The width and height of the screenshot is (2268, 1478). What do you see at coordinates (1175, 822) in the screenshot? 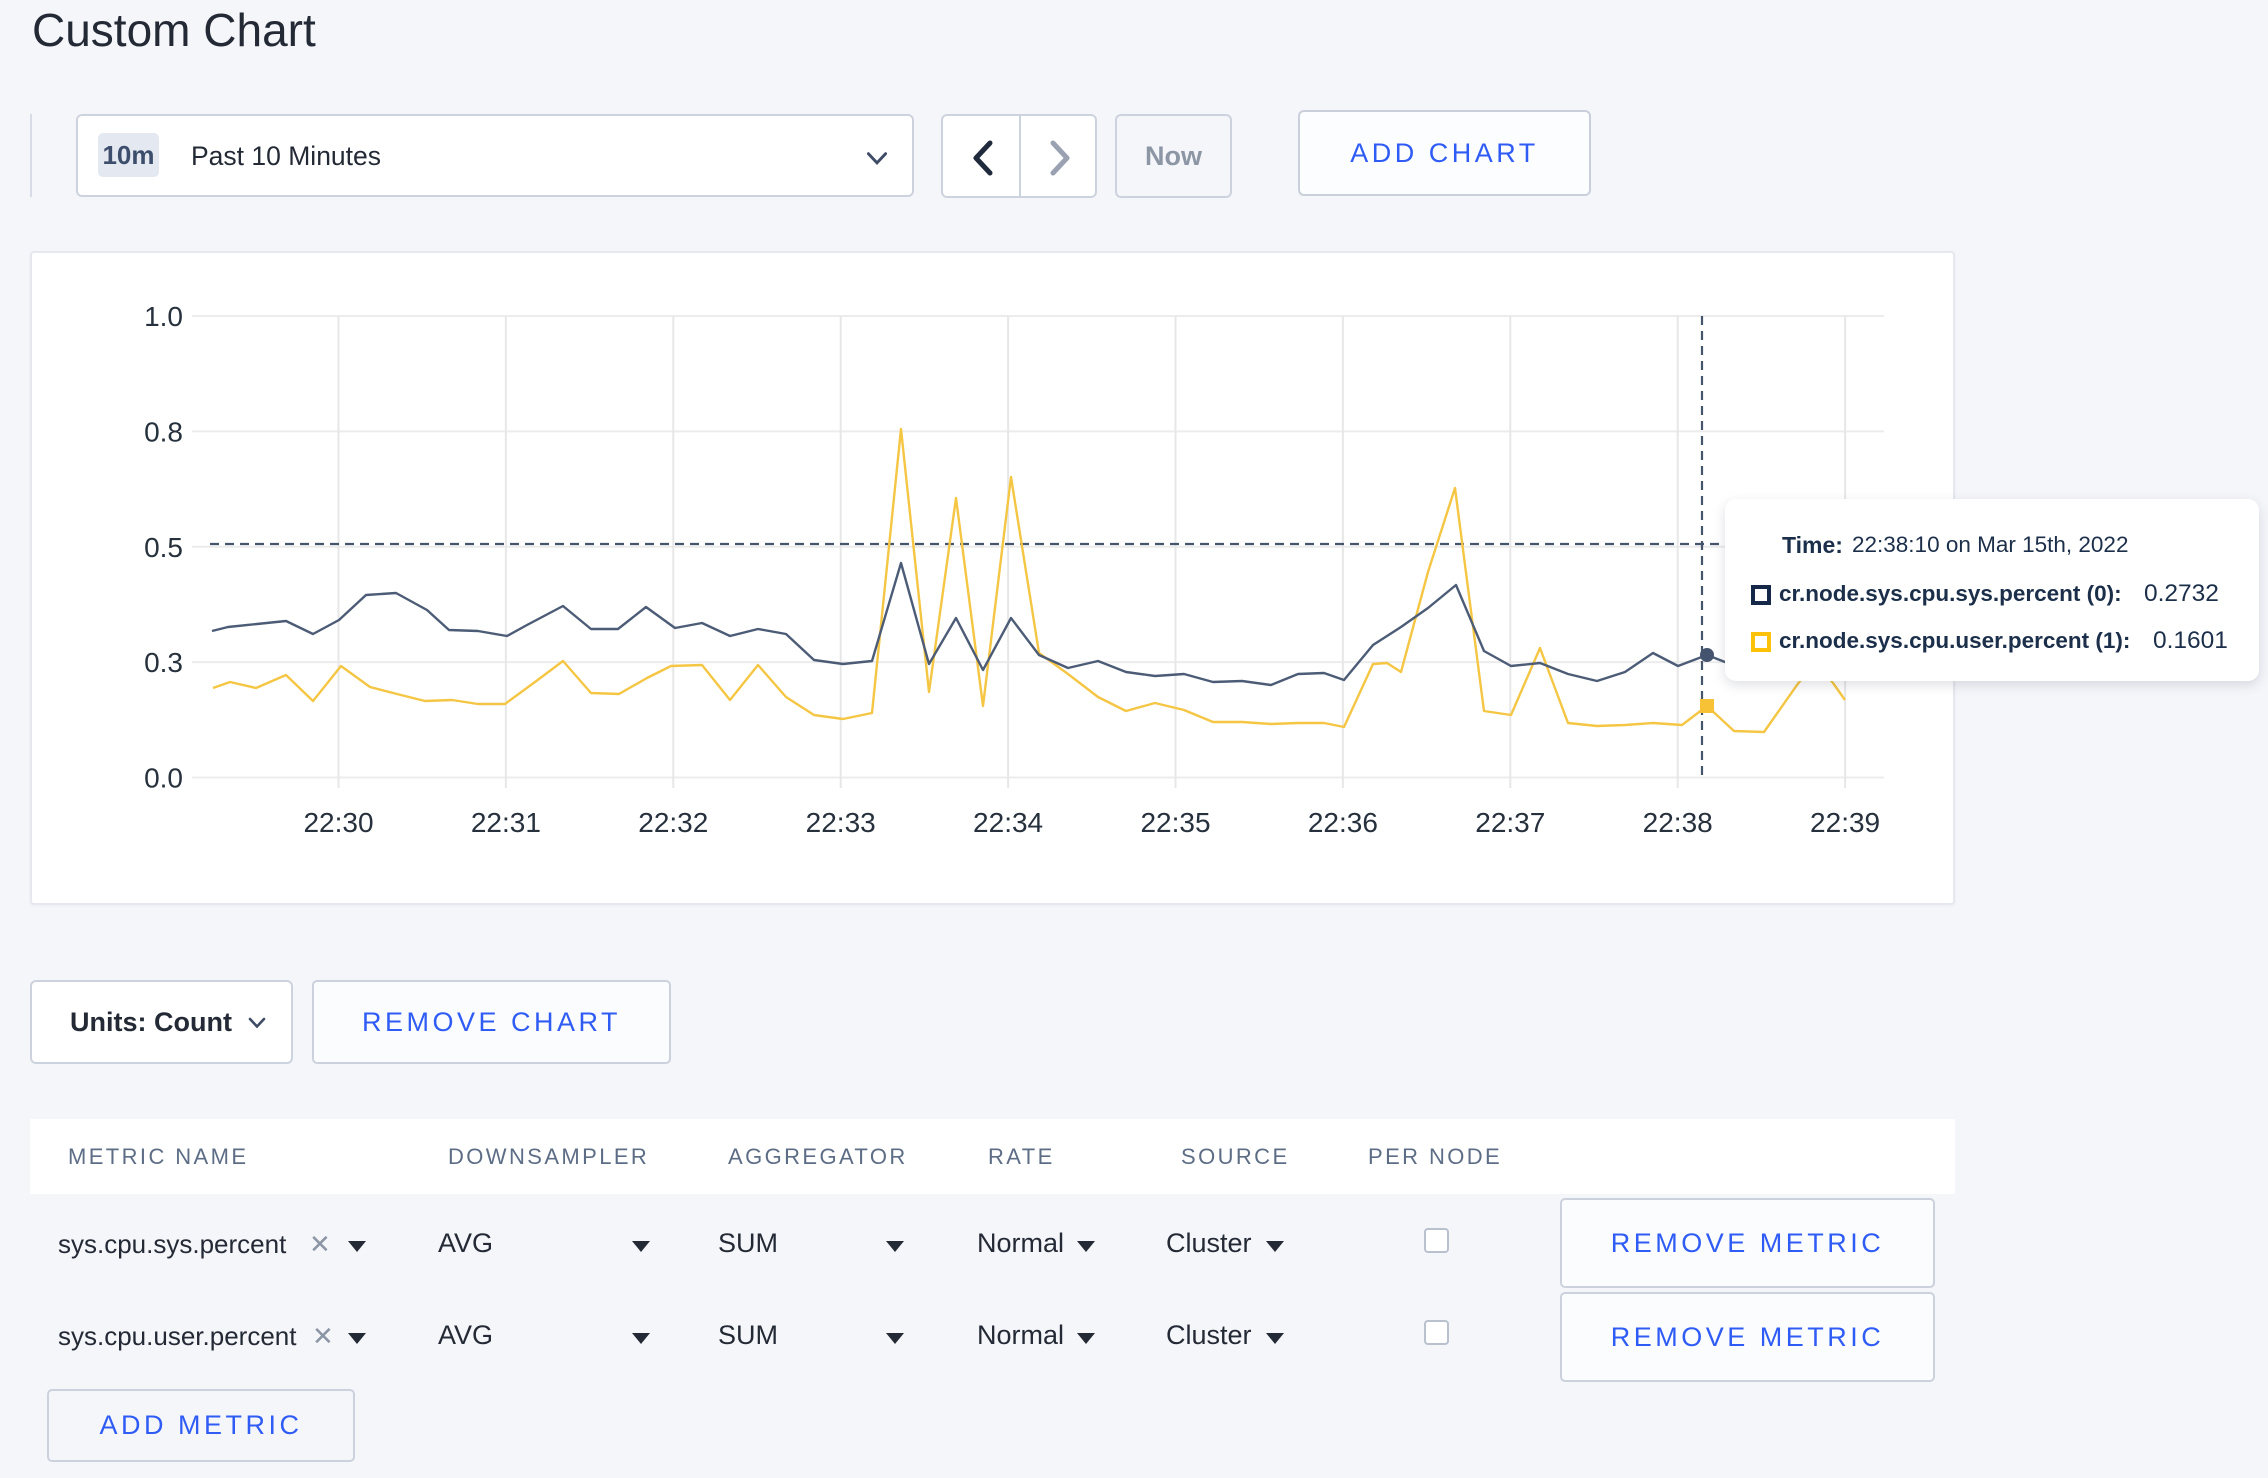
I see `svg-text: 22:35` at bounding box center [1175, 822].